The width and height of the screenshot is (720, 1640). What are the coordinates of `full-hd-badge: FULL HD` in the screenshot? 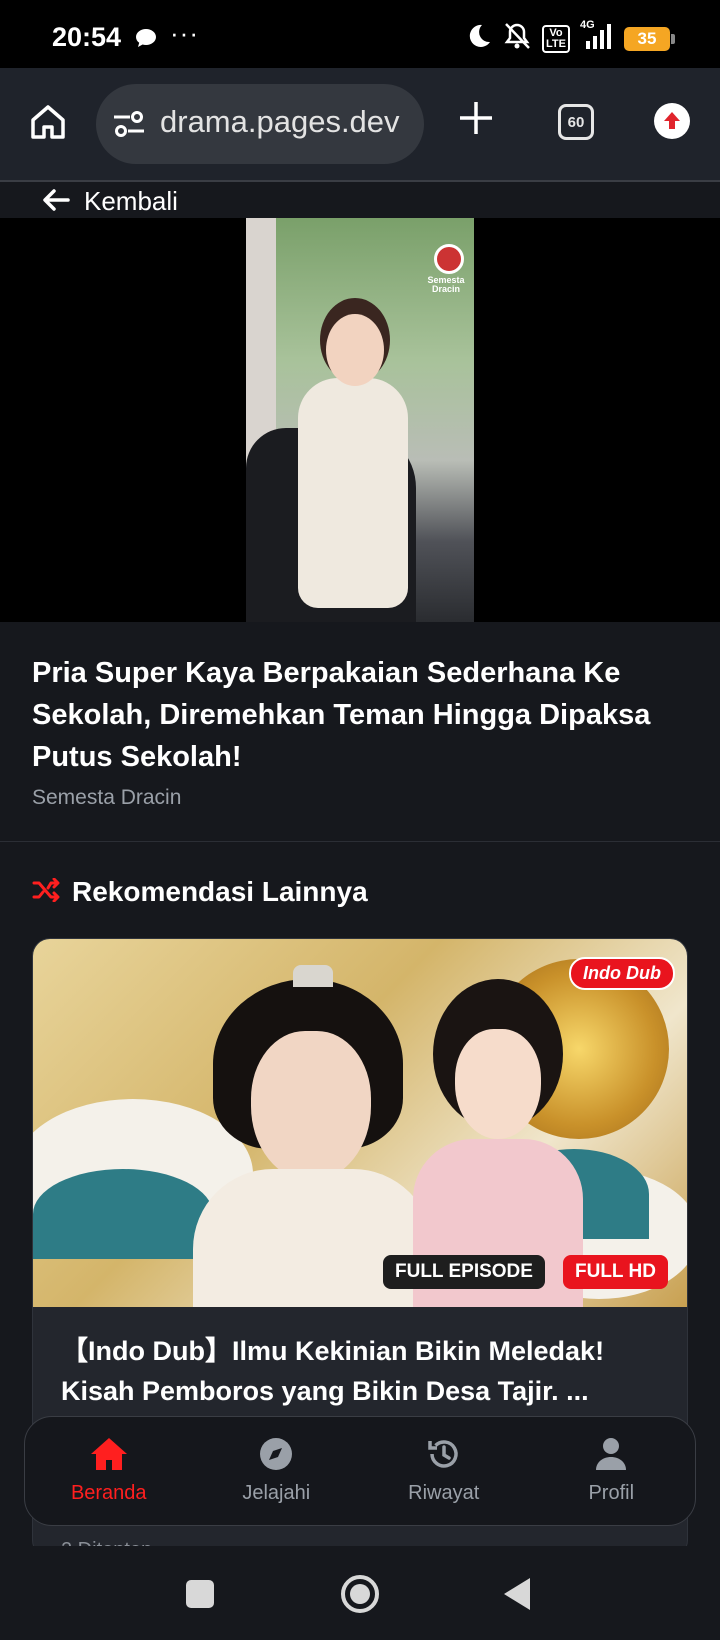 It's located at (615, 1272).